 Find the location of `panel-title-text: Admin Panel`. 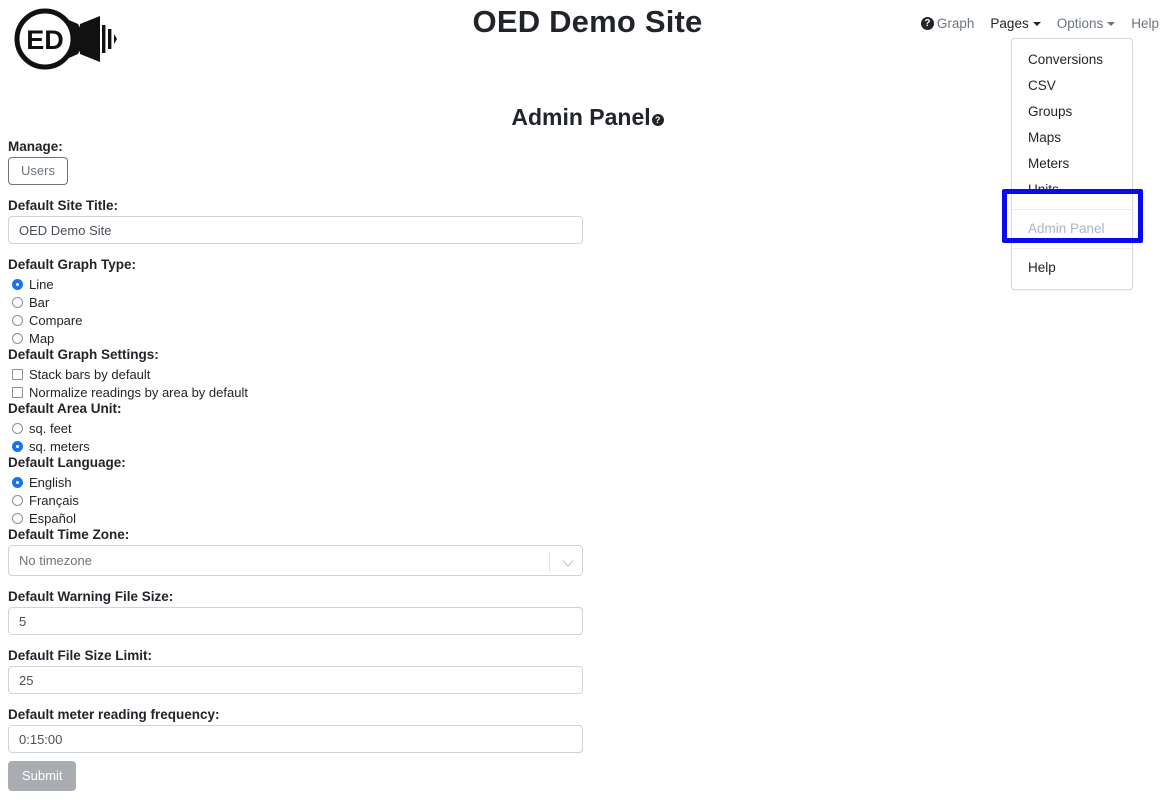

panel-title-text: Admin Panel is located at coordinates (581, 117).